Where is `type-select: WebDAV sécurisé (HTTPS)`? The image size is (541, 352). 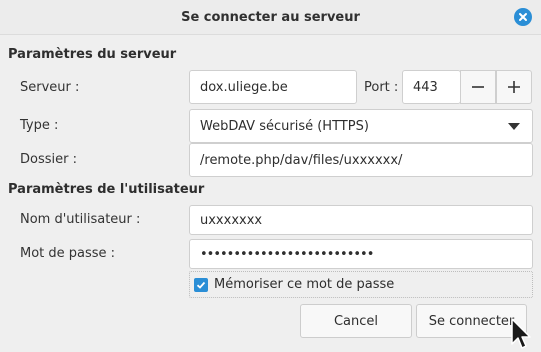 type-select: WebDAV sécurisé (HTTPS) is located at coordinates (361, 126).